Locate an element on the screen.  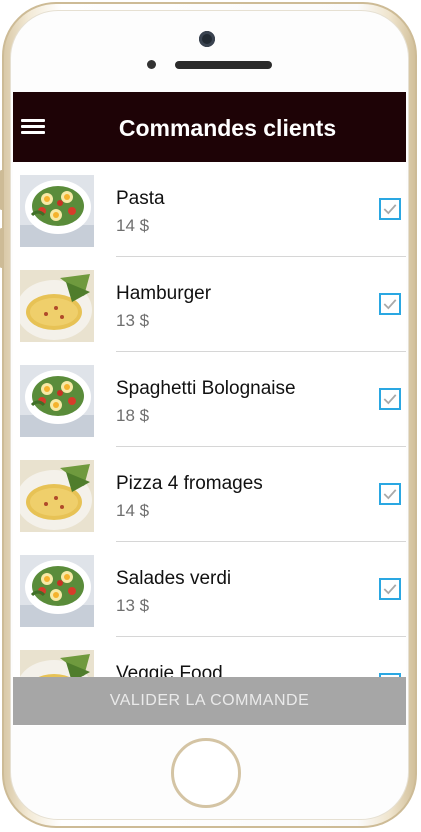
list-item: Salades verdi 13 $ is located at coordinates (209, 589).